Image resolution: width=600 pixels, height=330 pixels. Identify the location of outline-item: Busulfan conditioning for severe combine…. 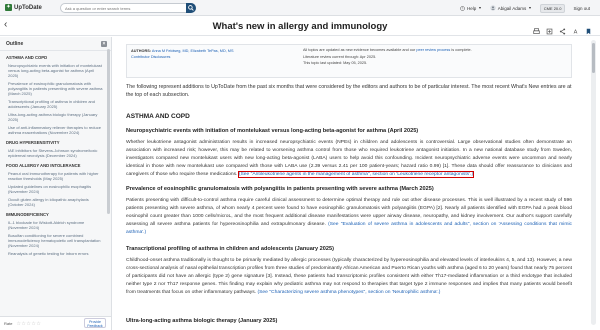
(55, 240).